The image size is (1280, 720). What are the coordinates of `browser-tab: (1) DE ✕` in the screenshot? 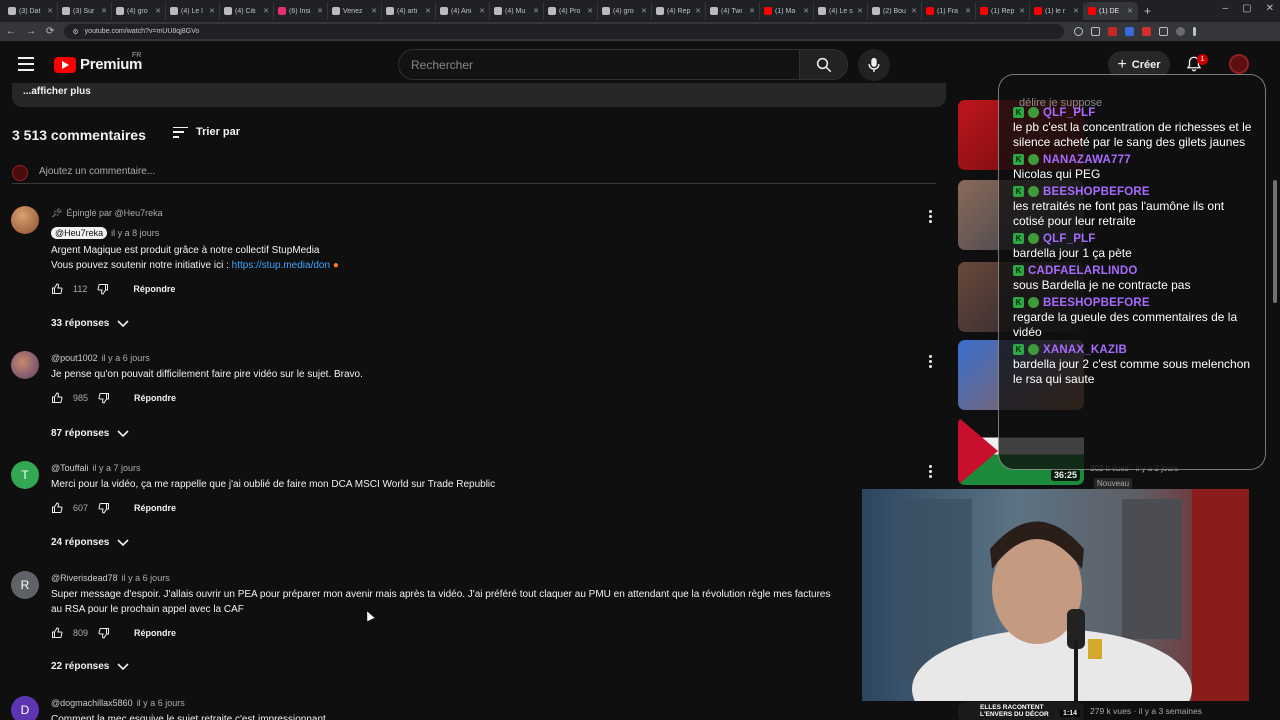 It's located at (1111, 11).